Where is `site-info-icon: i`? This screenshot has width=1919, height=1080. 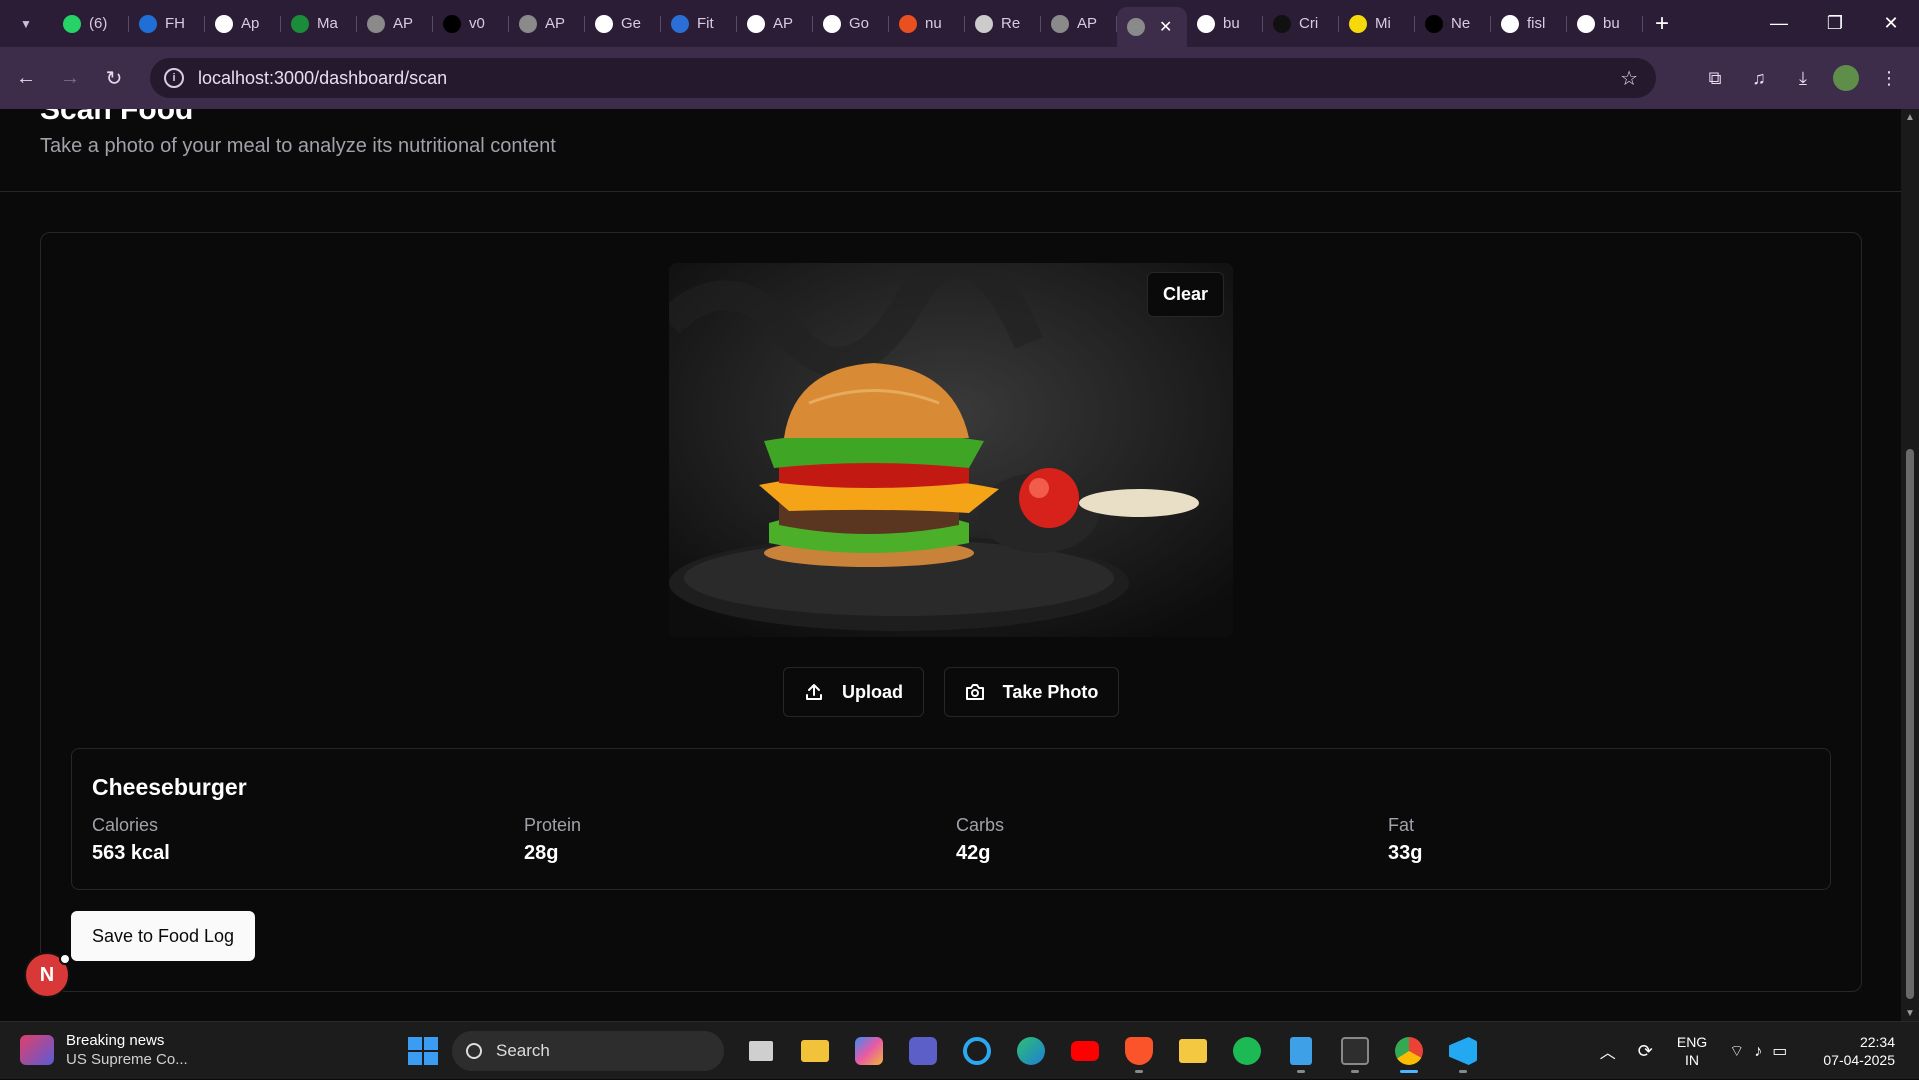 site-info-icon: i is located at coordinates (174, 78).